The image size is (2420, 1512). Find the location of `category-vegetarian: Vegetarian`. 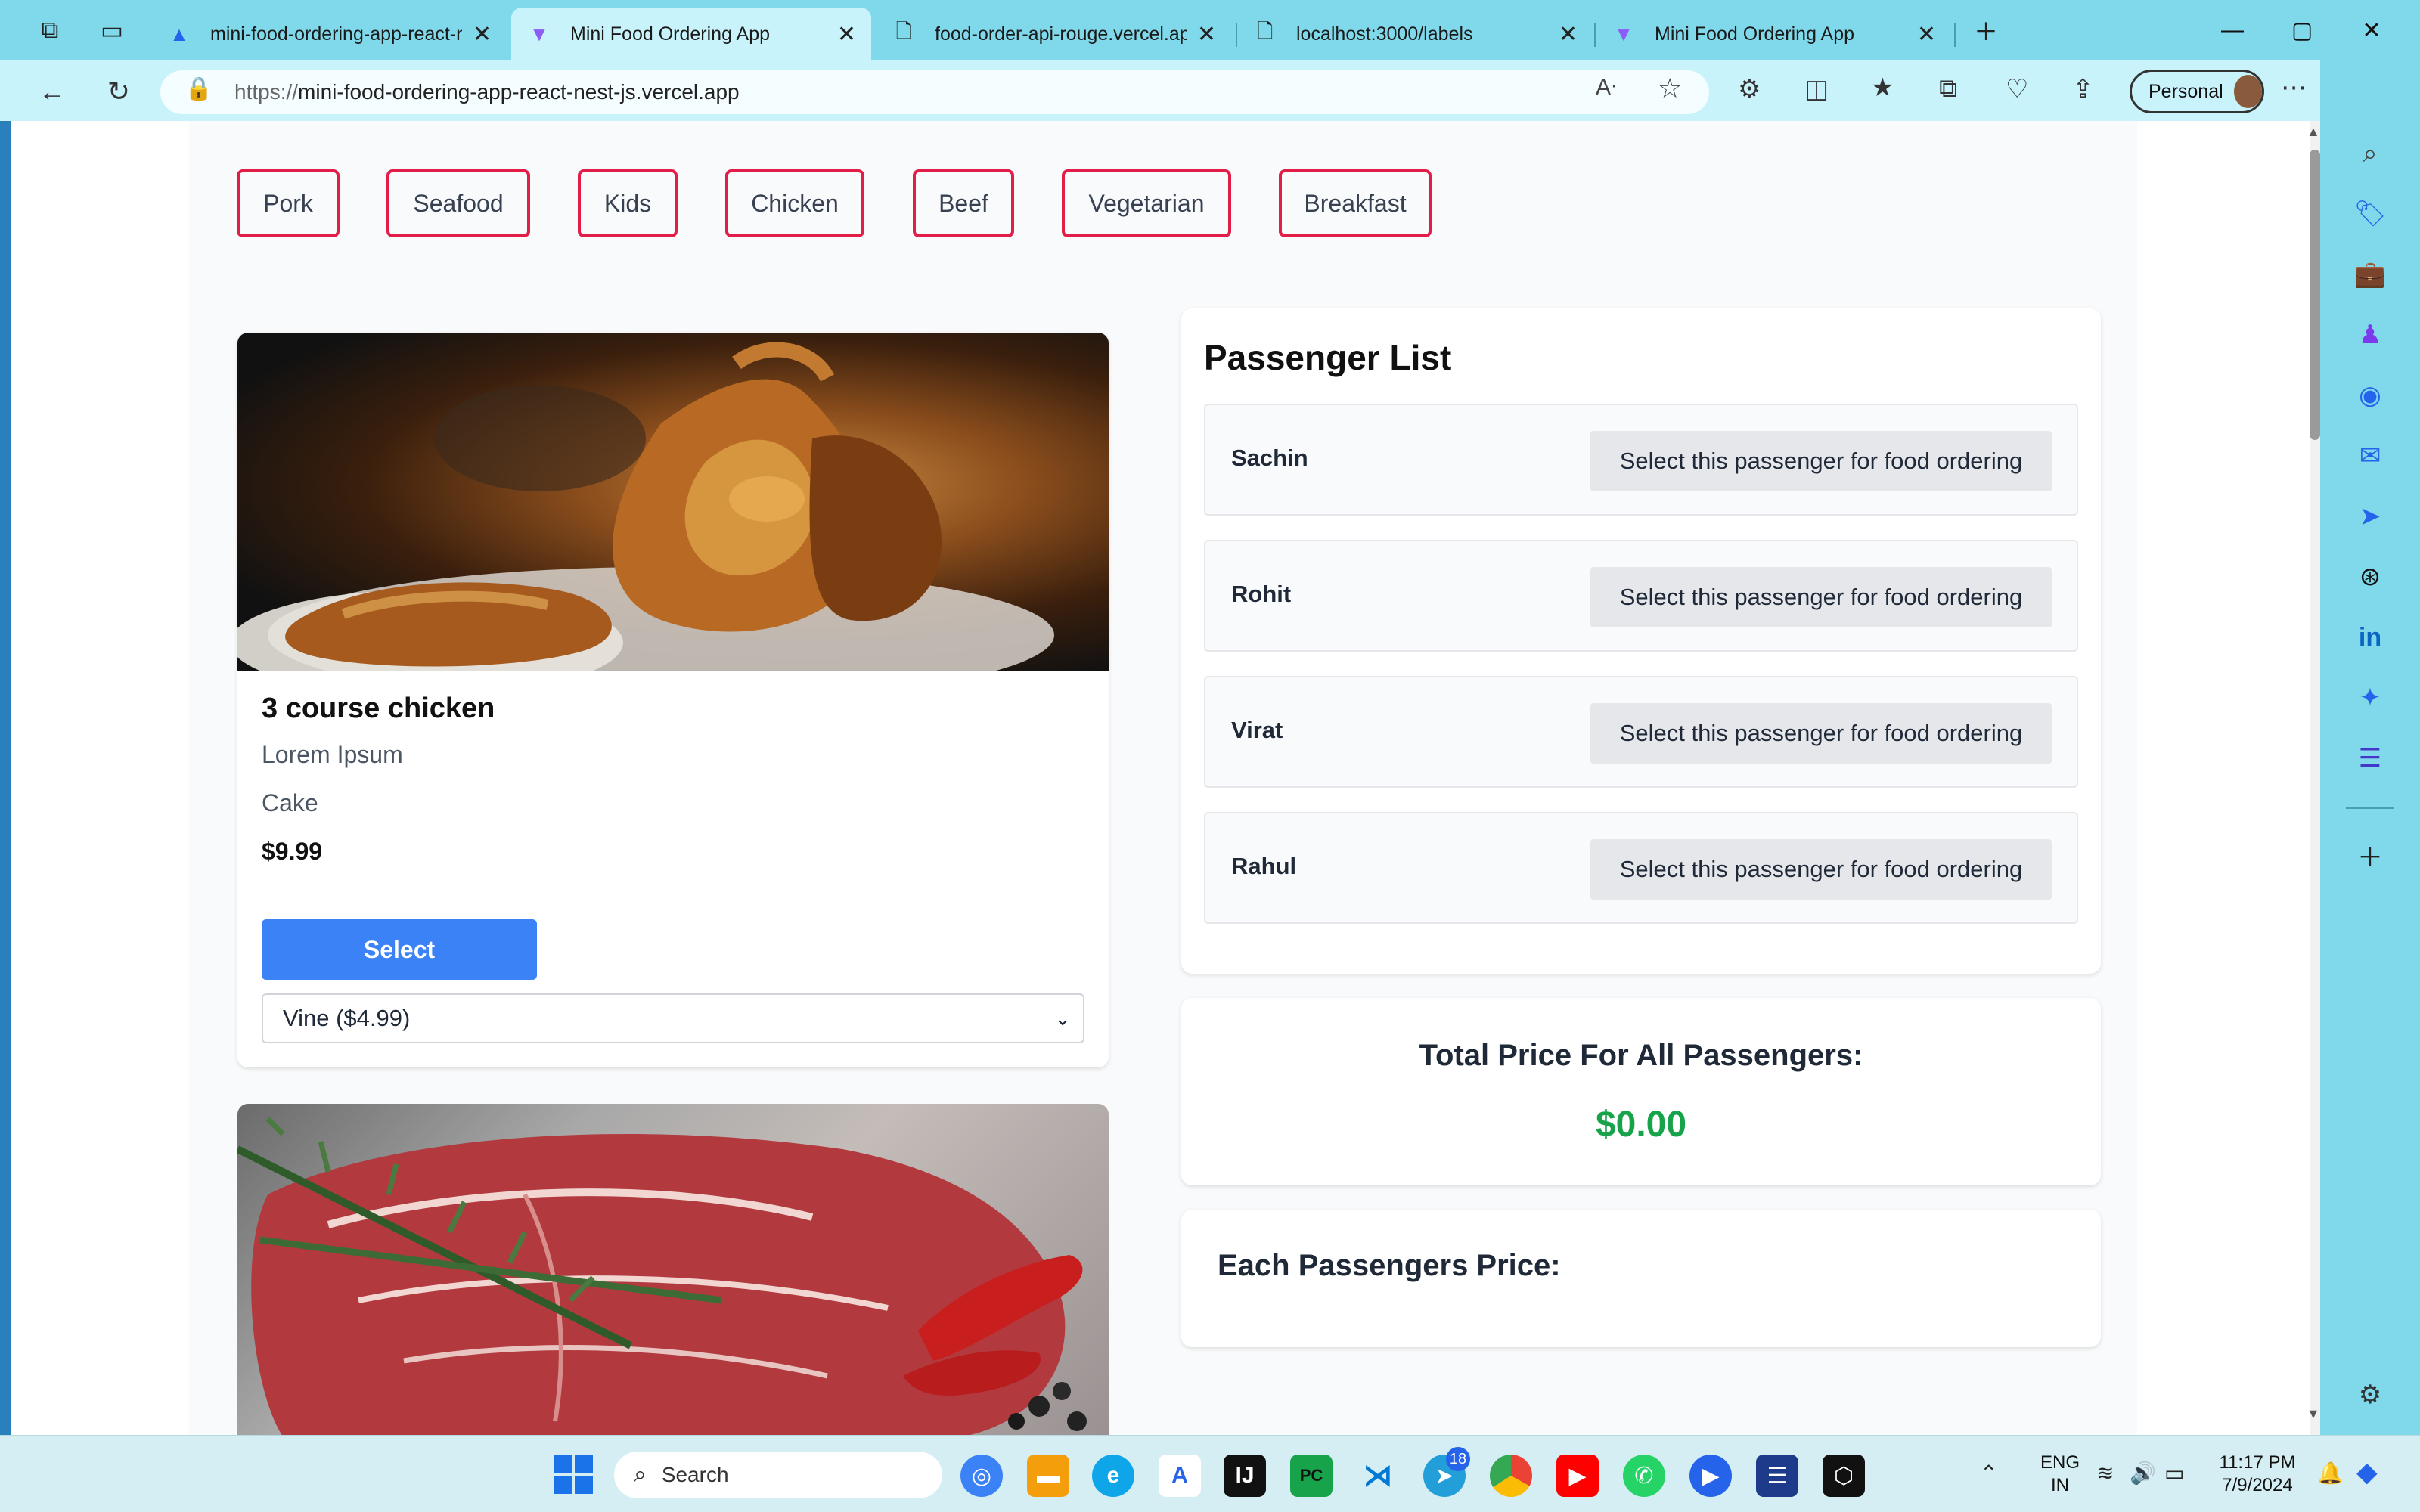

category-vegetarian: Vegetarian is located at coordinates (1146, 203).